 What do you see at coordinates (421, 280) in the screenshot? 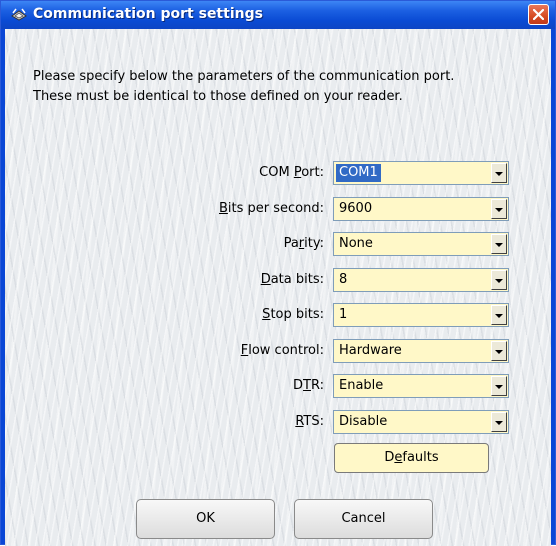
I see `data-bits-select: 8` at bounding box center [421, 280].